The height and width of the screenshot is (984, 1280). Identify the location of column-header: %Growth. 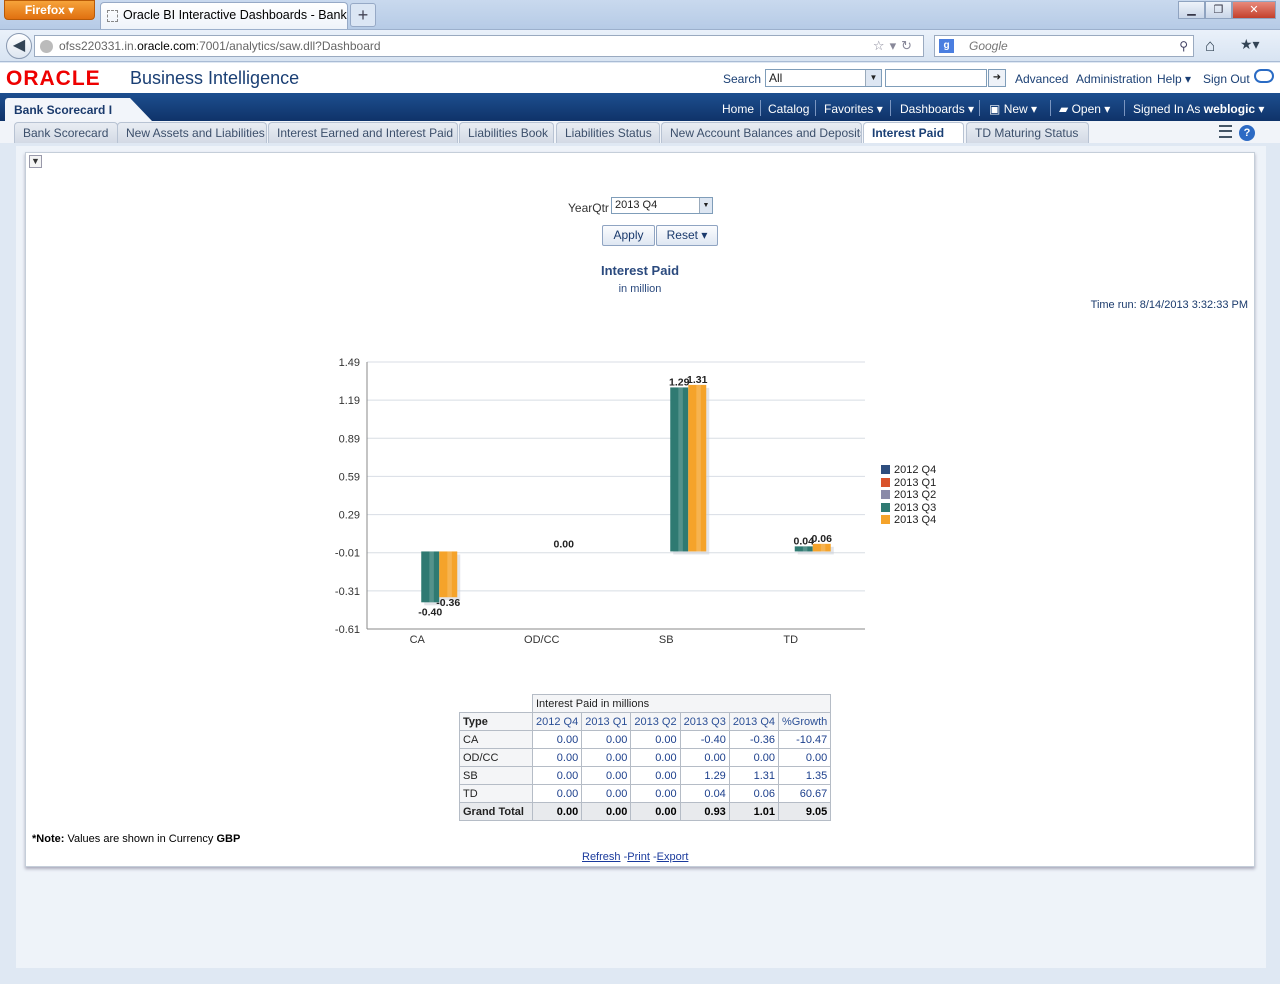
(805, 721).